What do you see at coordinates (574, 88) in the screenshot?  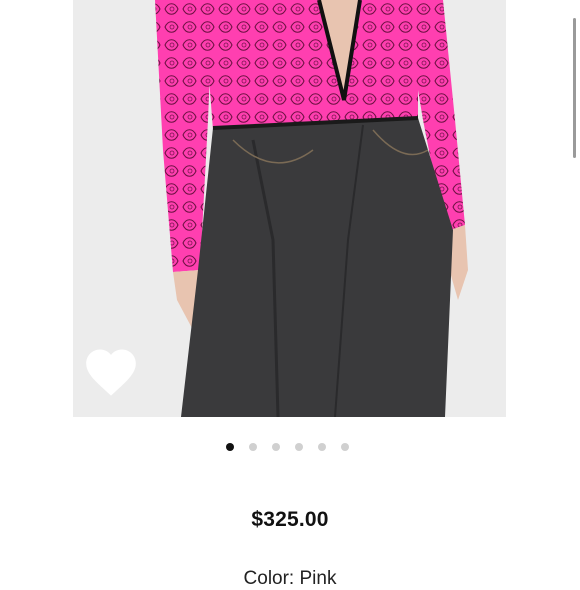 I see `scroll-indicator` at bounding box center [574, 88].